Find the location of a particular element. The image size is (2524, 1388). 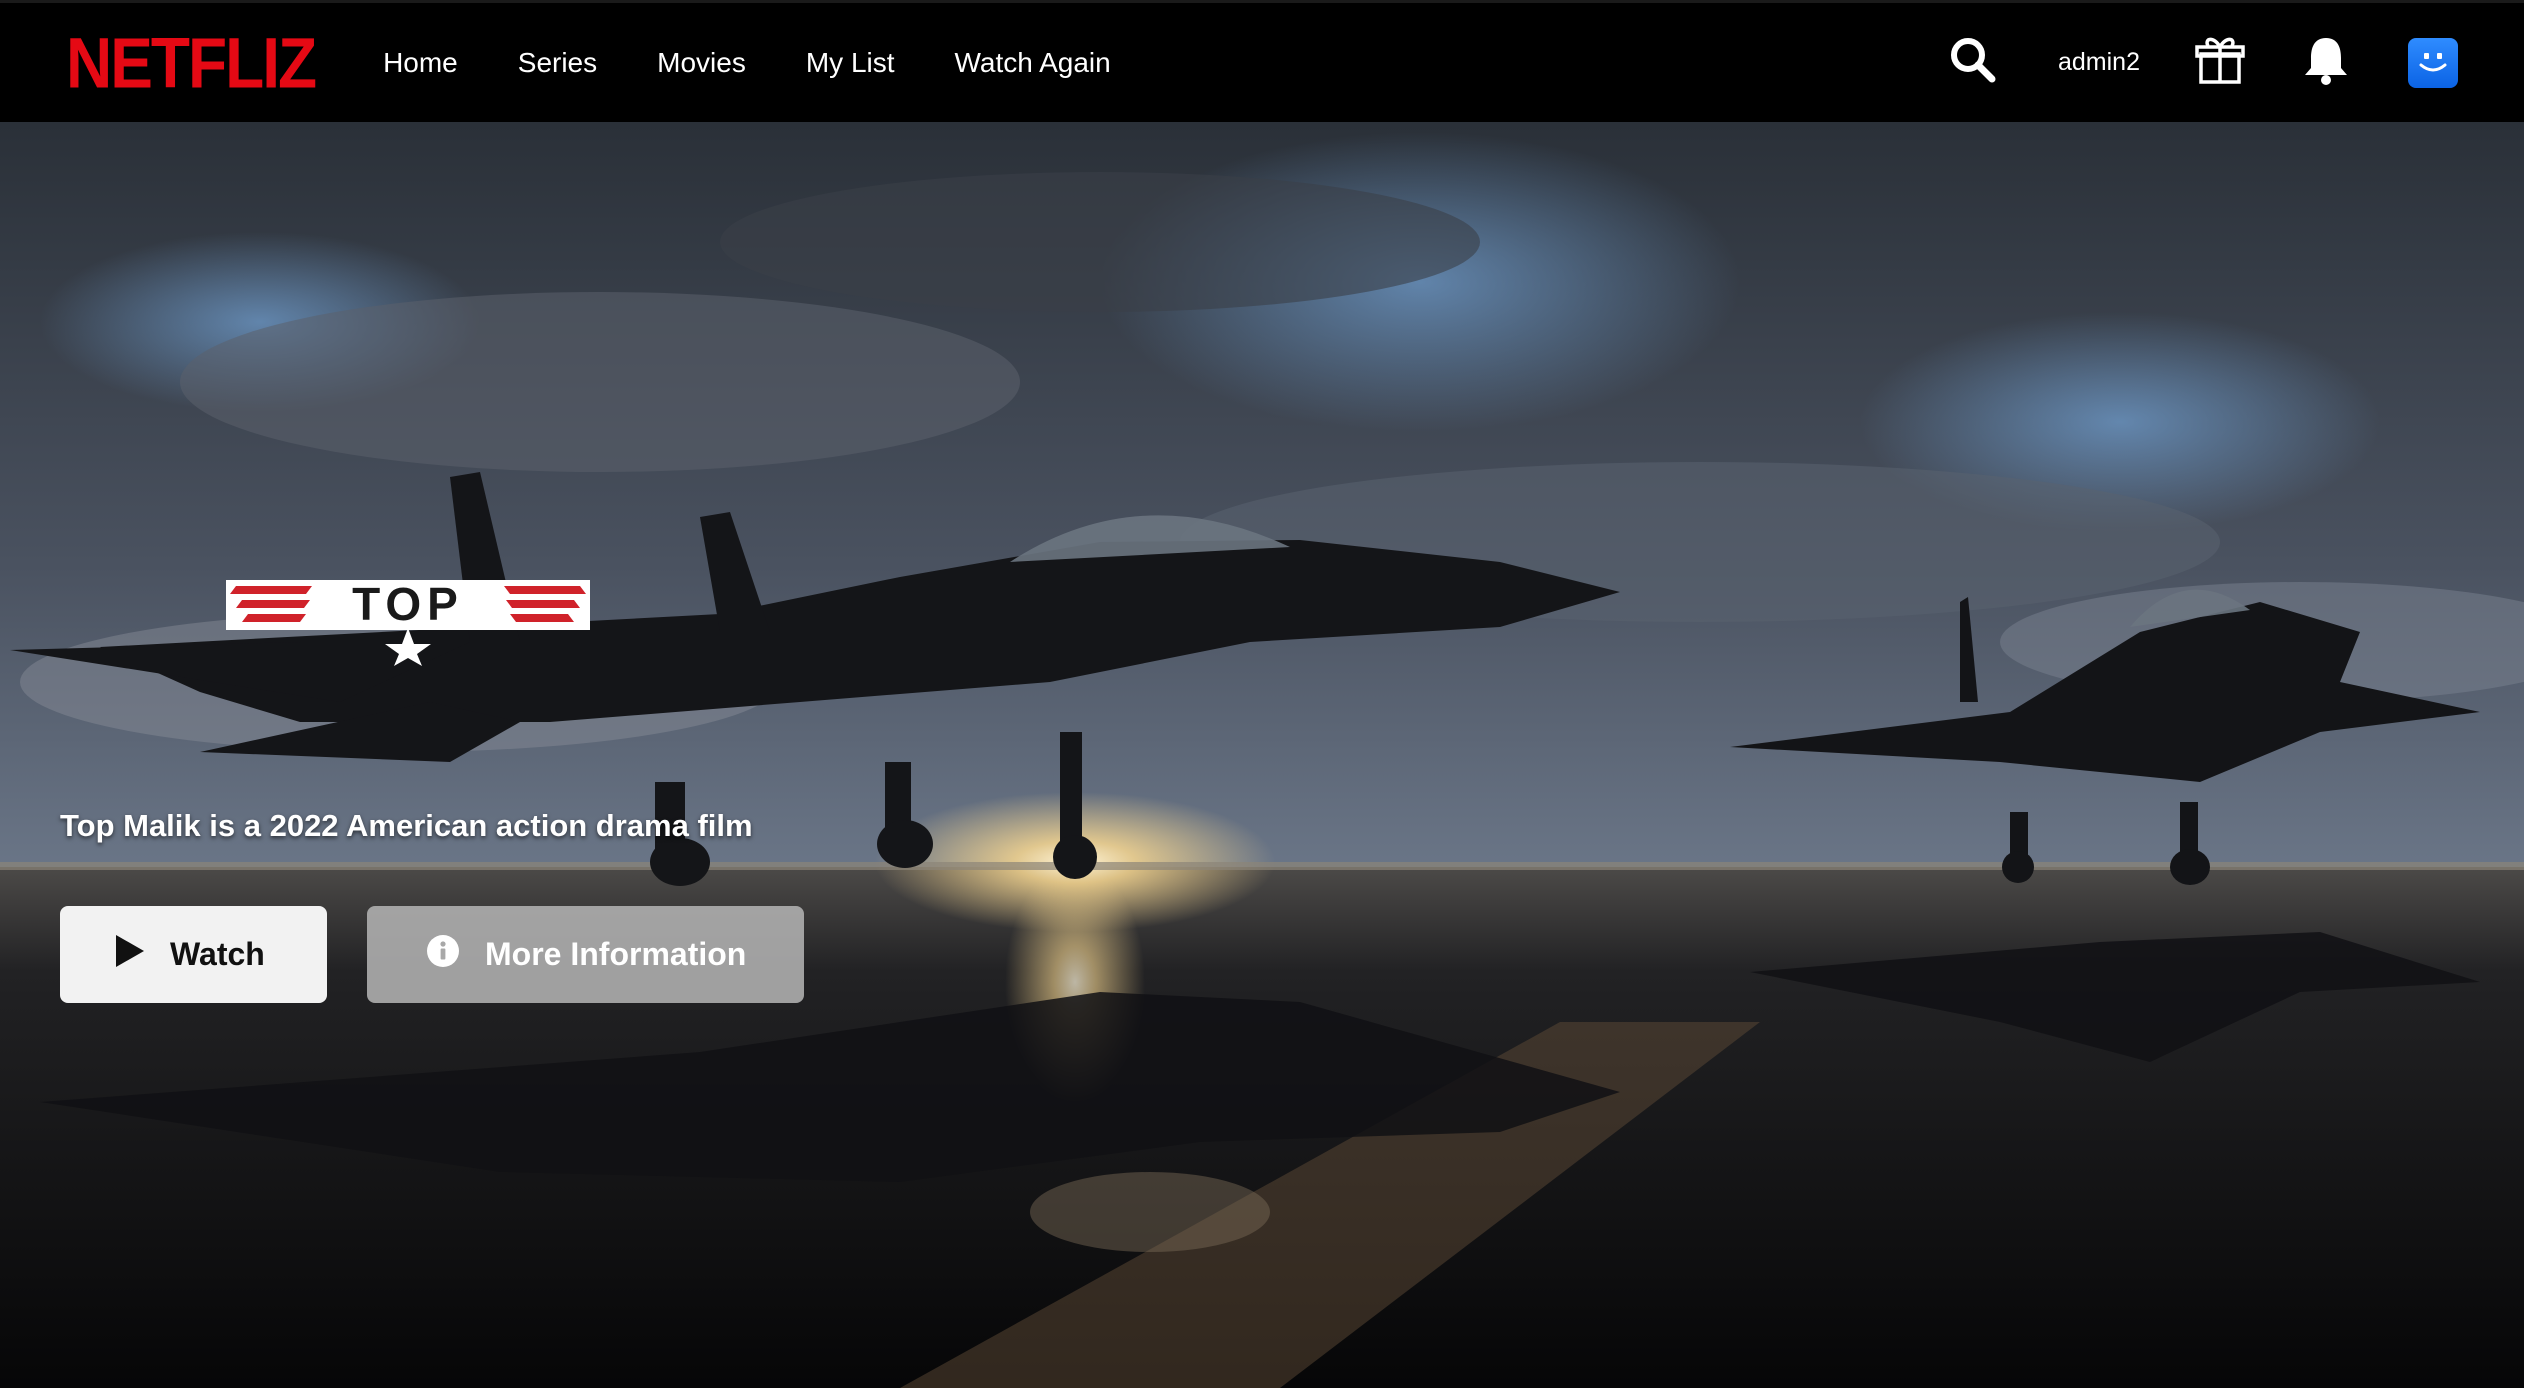

search-icon is located at coordinates (1973, 62).